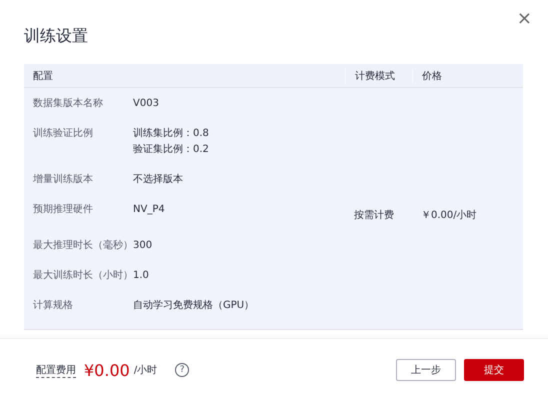 Image resolution: width=548 pixels, height=401 pixels. What do you see at coordinates (494, 370) in the screenshot?
I see `submit-button: 提交` at bounding box center [494, 370].